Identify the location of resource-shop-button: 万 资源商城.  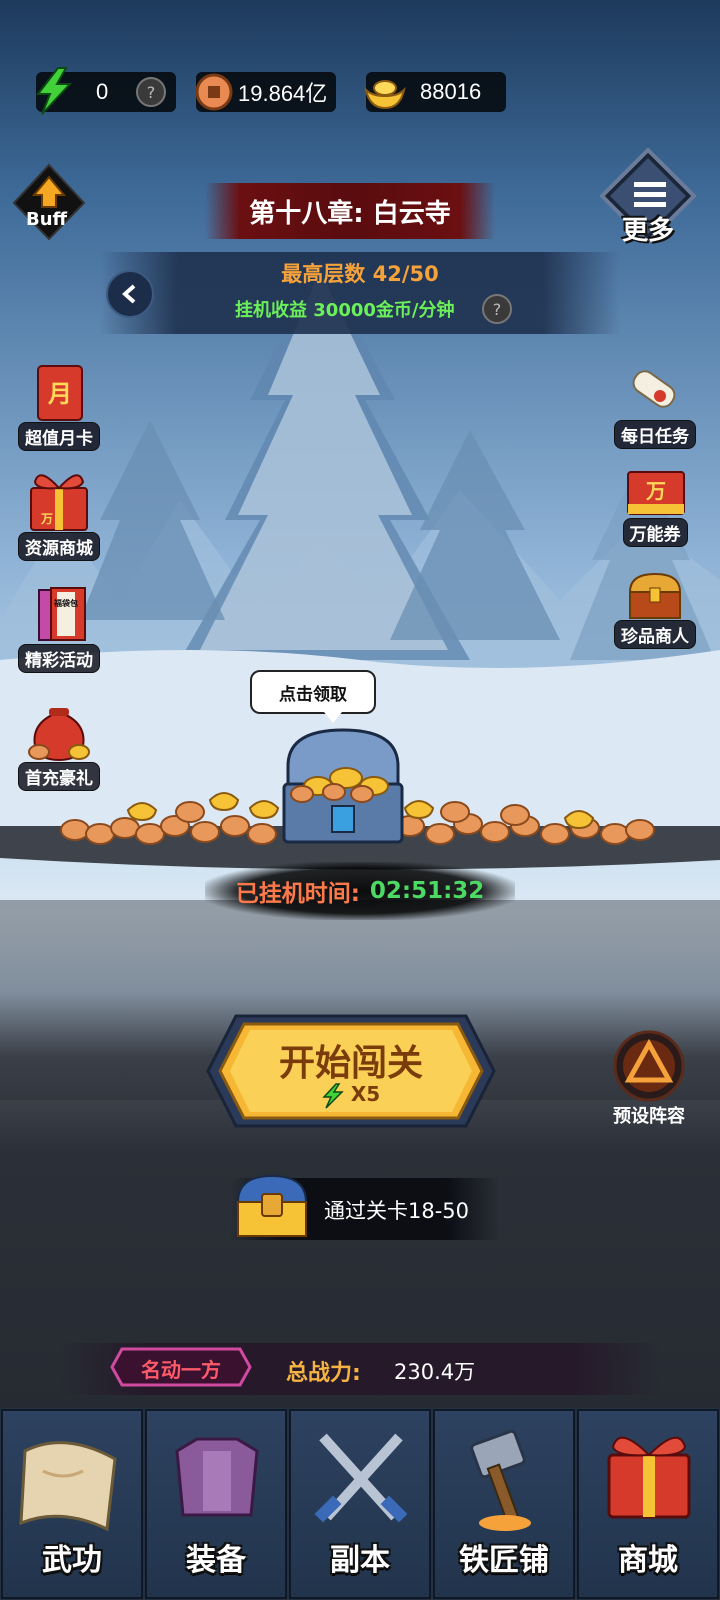
(59, 514).